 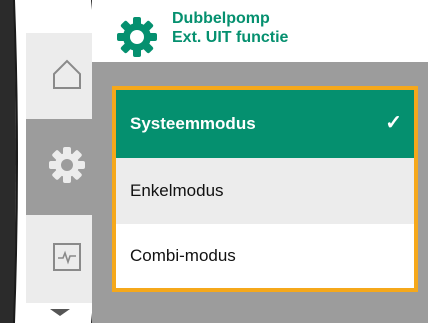 I want to click on page-title-line1: Dubbelpomp, so click(x=221, y=18).